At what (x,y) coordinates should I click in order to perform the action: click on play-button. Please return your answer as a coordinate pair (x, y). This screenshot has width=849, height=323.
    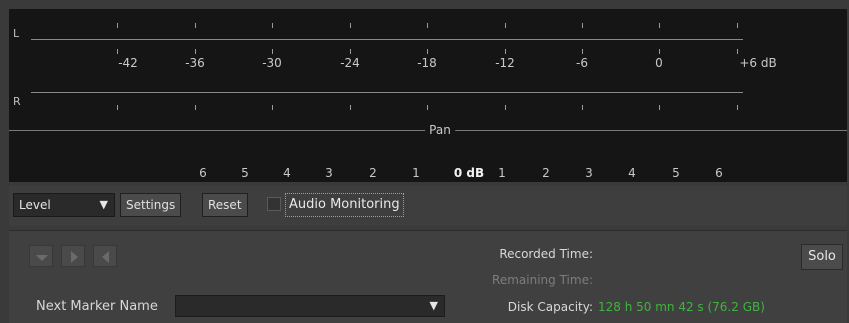
    Looking at the image, I should click on (73, 256).